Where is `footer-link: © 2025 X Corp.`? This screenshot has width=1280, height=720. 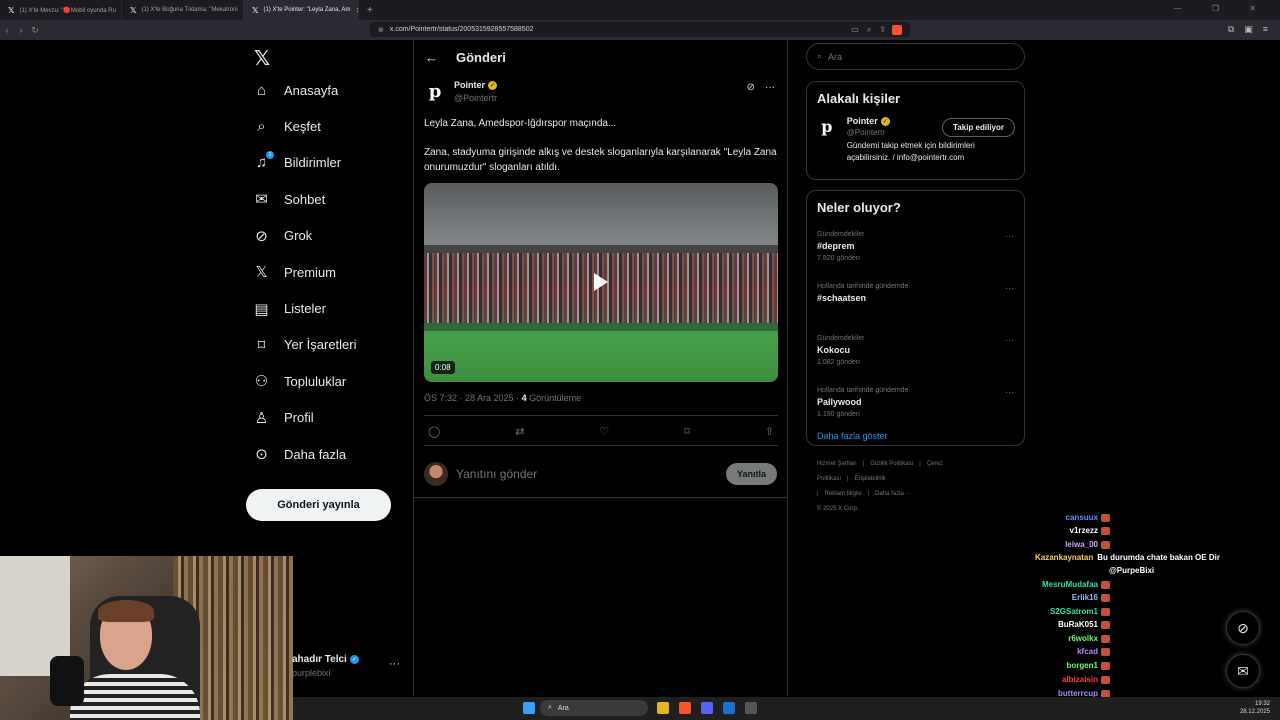
footer-link: © 2025 X Corp. is located at coordinates (837, 509).